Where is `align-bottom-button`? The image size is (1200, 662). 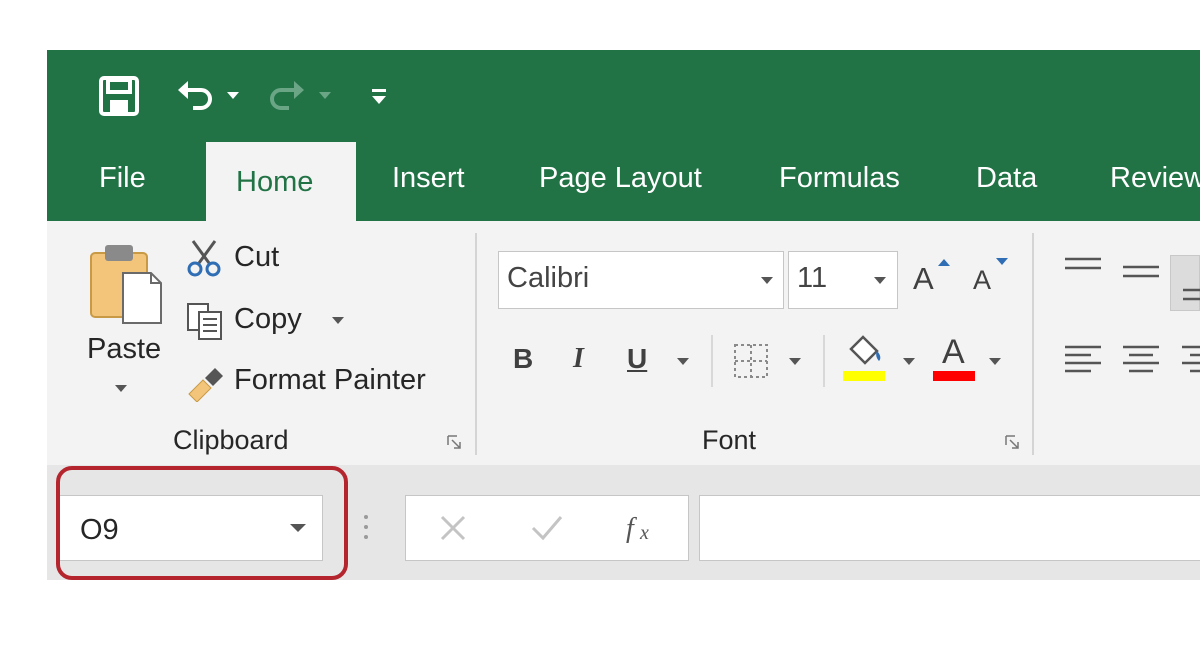
align-bottom-button is located at coordinates (1185, 283).